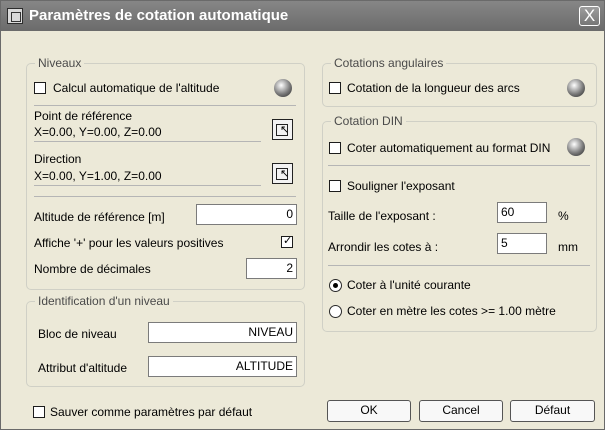 The width and height of the screenshot is (605, 430). Describe the element at coordinates (335, 285) in the screenshot. I see `radio-current-unit` at that location.